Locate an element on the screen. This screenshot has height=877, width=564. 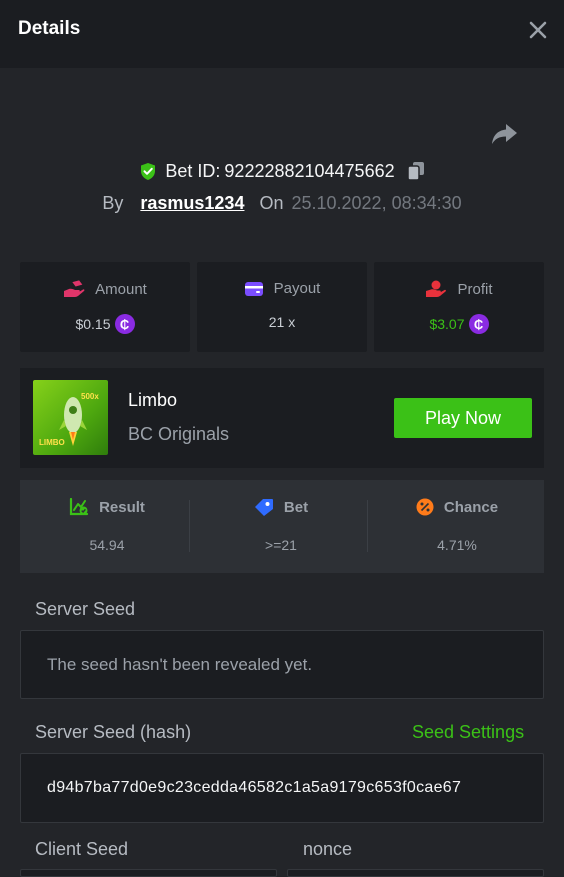
share-icon is located at coordinates (504, 134).